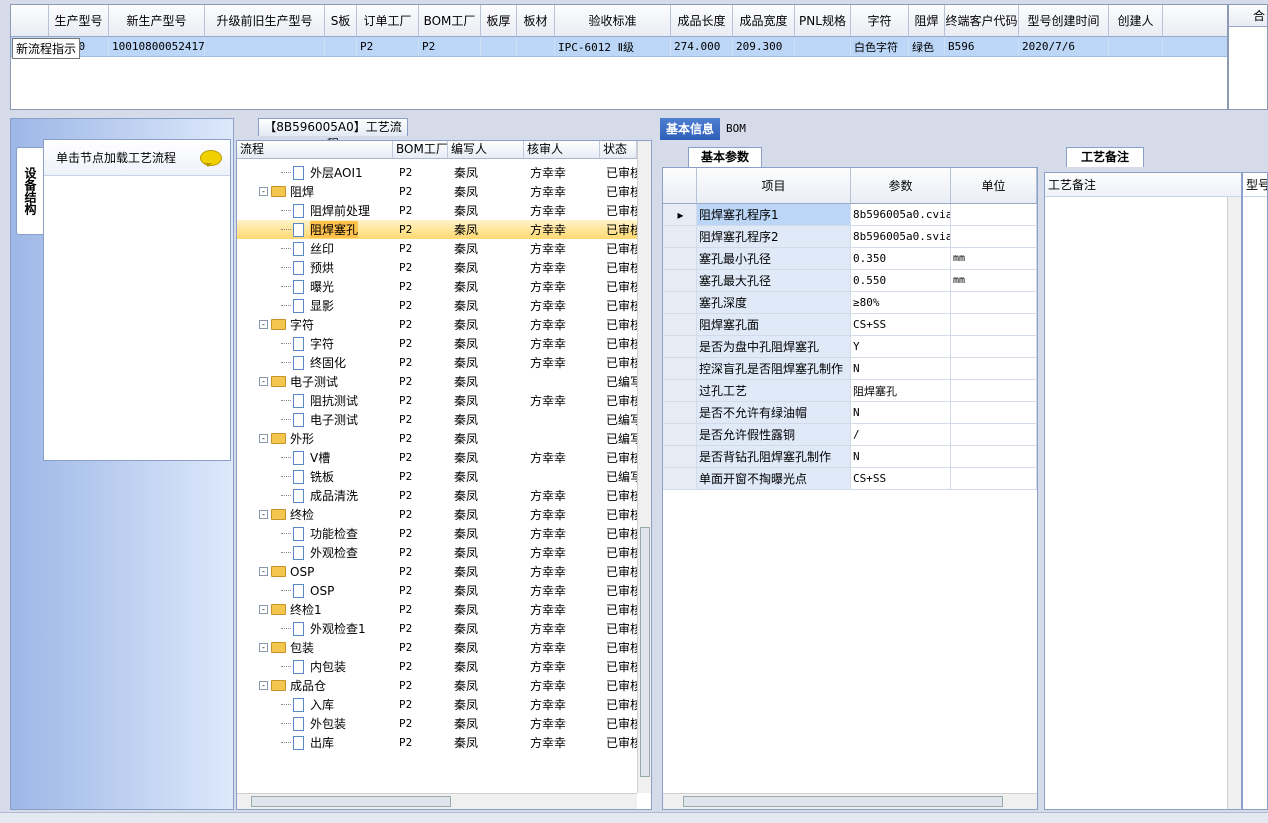  What do you see at coordinates (880, 20) in the screenshot?
I see `col-header: 字符` at bounding box center [880, 20].